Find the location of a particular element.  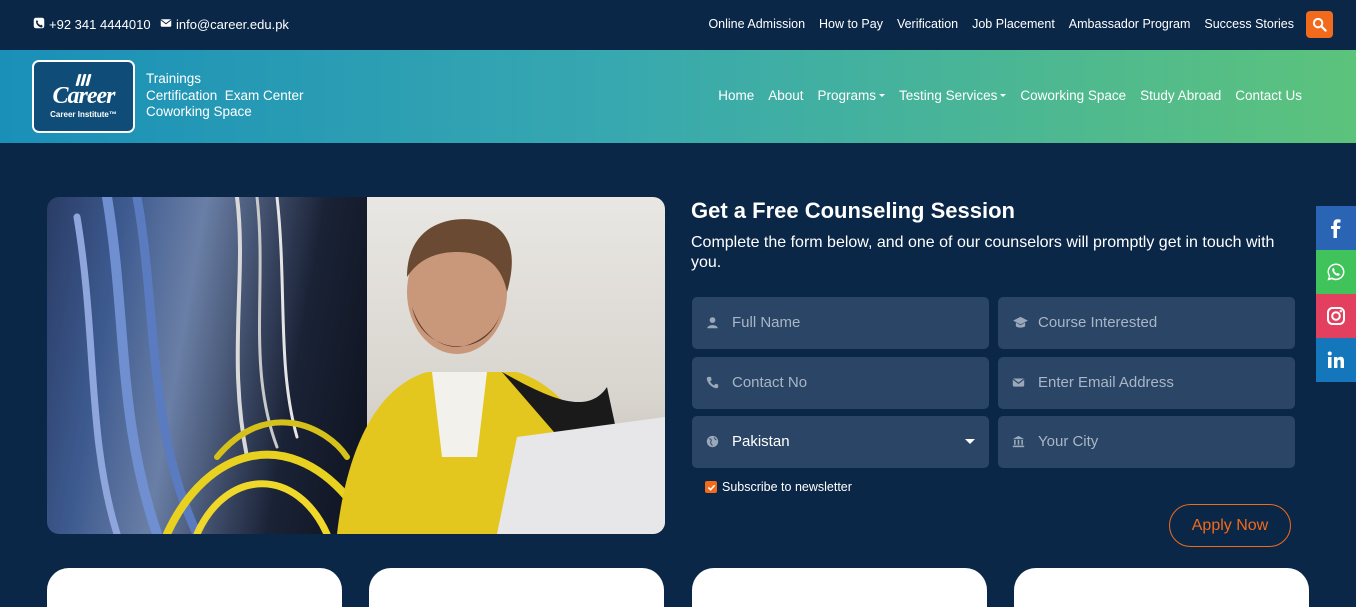

tagline-line: Coworking Space is located at coordinates (199, 111).